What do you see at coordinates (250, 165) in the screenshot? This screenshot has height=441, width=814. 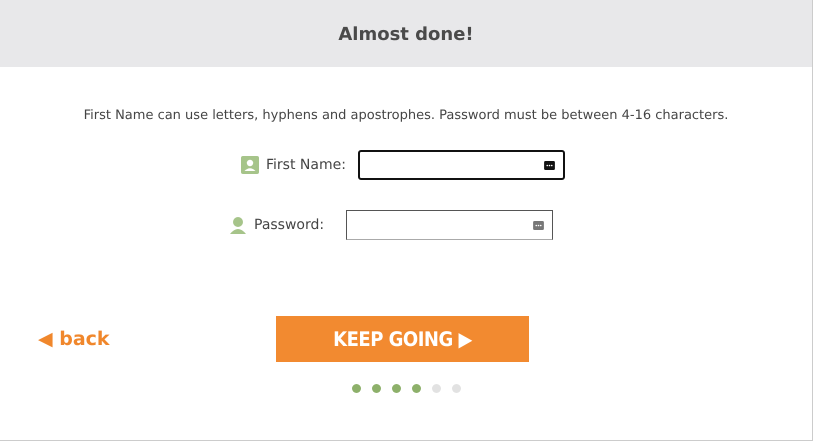 I see `user-card-icon` at bounding box center [250, 165].